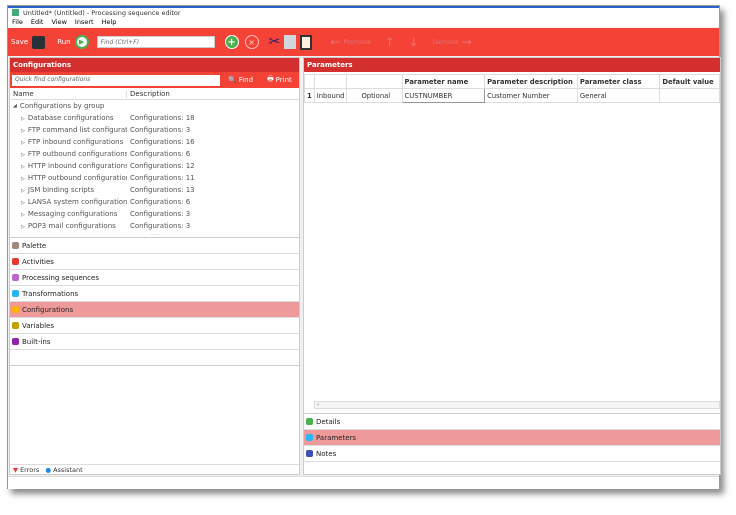 The height and width of the screenshot is (515, 736). I want to click on cell-parameter-name: CUSTNUMBER, so click(443, 95).